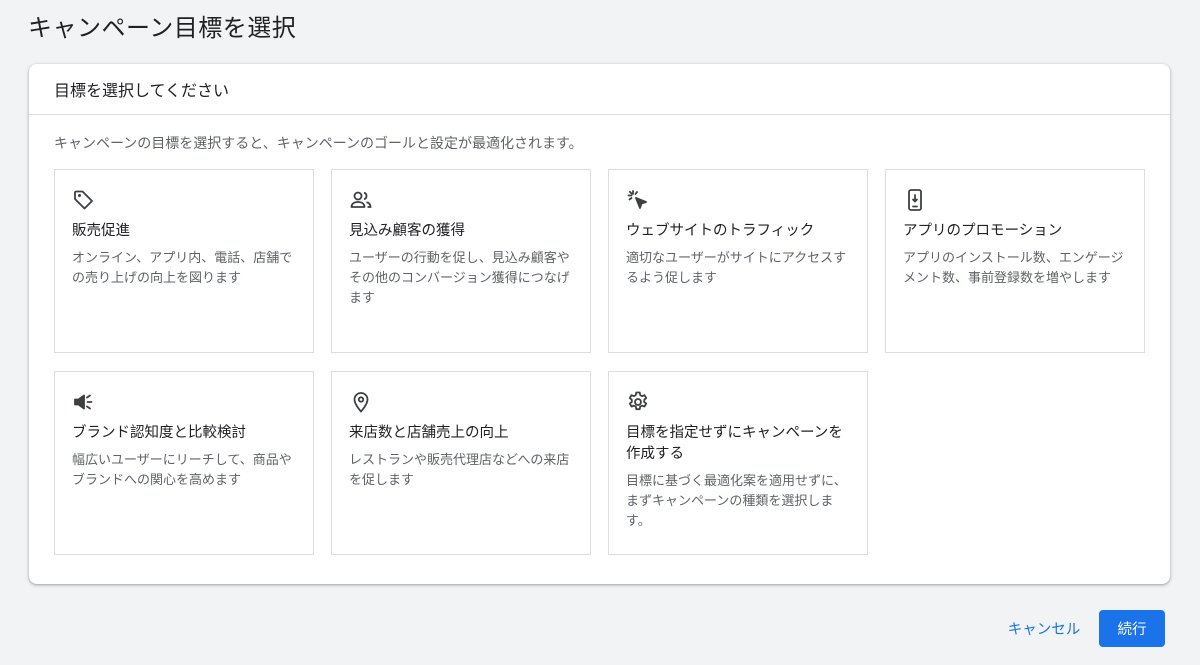 The image size is (1200, 665). What do you see at coordinates (361, 200) in the screenshot?
I see `people-icon` at bounding box center [361, 200].